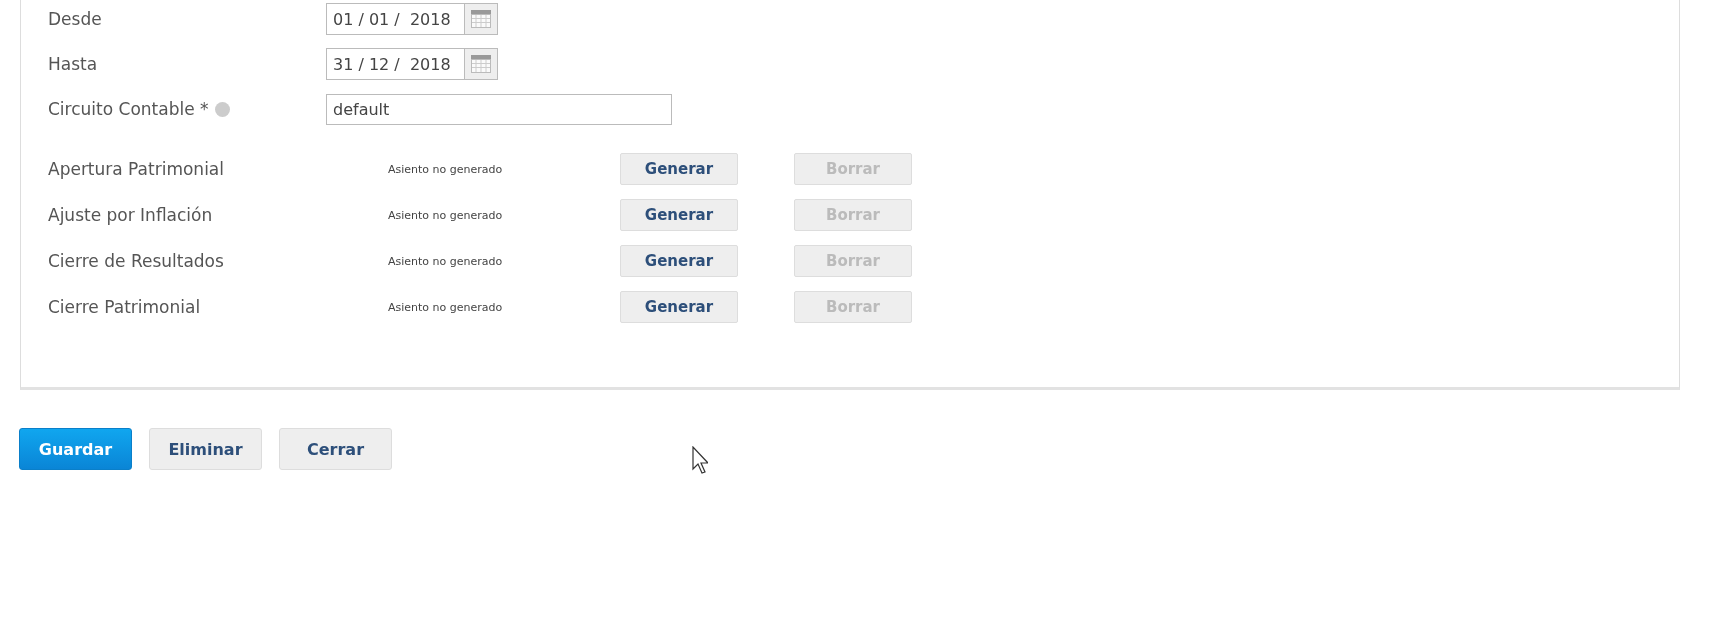 This screenshot has height=630, width=1724. I want to click on field-label: Hasta, so click(73, 64).